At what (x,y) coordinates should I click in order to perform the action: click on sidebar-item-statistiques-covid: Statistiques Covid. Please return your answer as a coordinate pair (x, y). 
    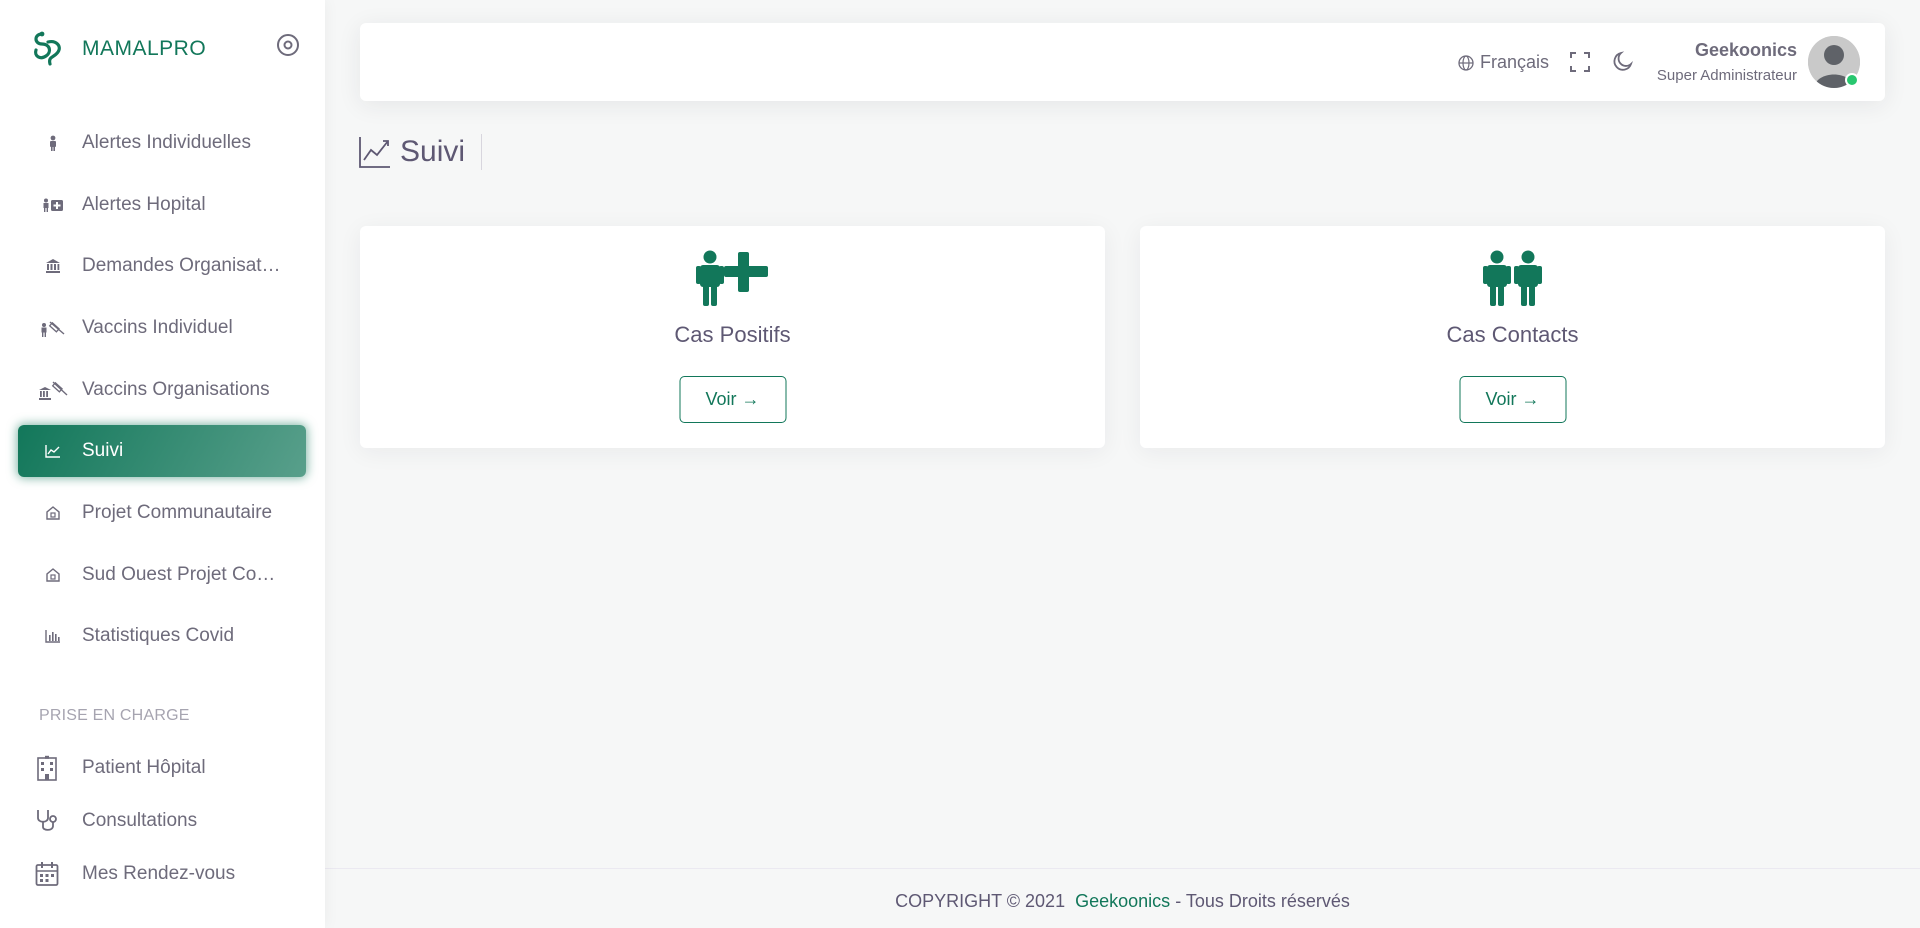
    Looking at the image, I should click on (162, 636).